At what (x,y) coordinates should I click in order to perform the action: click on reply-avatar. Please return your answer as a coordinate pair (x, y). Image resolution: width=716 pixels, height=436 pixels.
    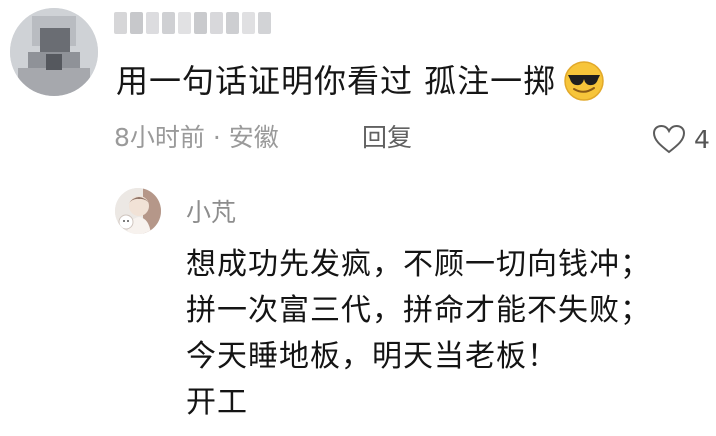
    Looking at the image, I should click on (138, 211).